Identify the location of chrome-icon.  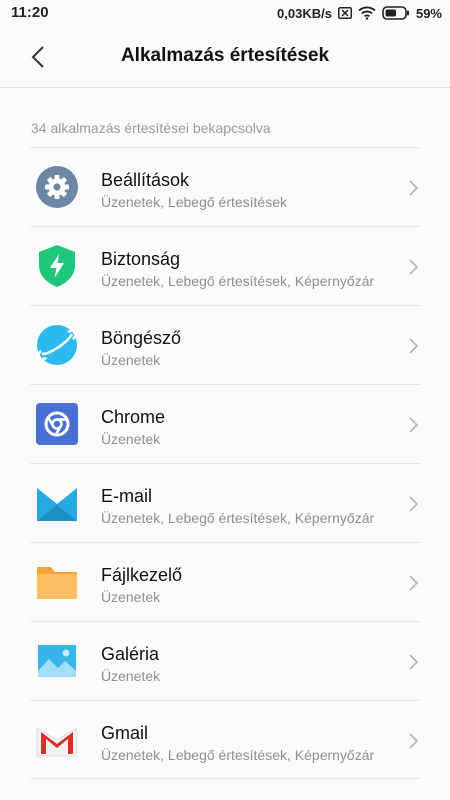
(57, 424).